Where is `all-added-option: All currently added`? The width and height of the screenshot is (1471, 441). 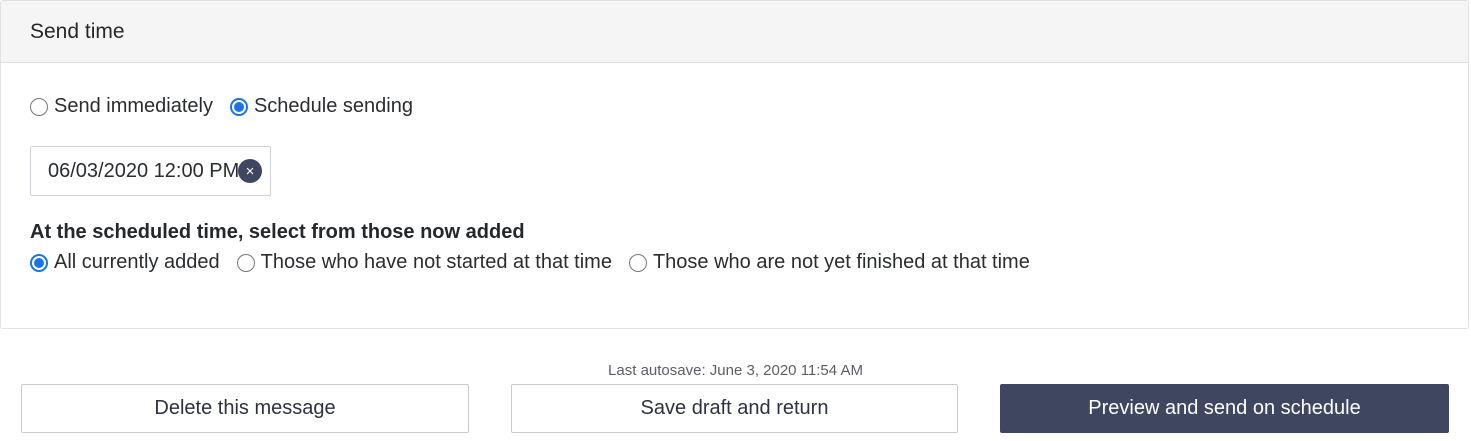 all-added-option: All currently added is located at coordinates (125, 262).